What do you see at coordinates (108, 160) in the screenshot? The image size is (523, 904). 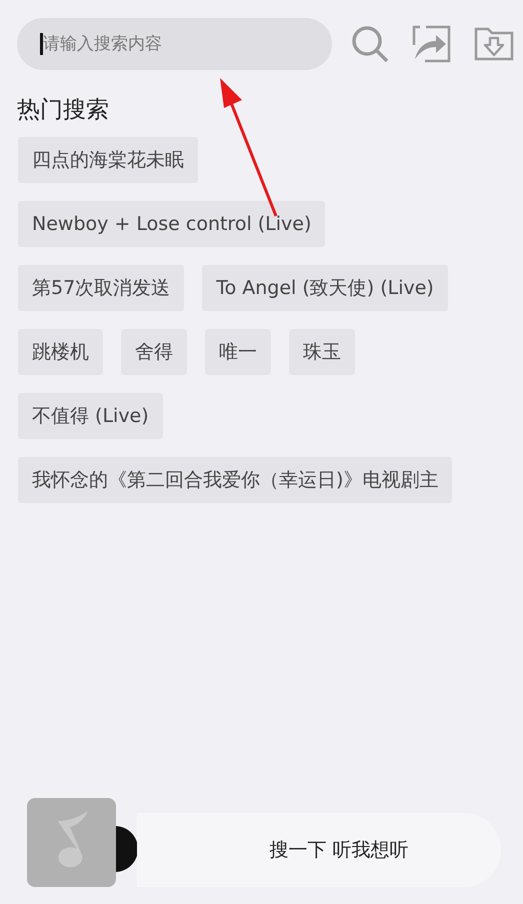 I see `search-tag: 四点的海棠花未眠` at bounding box center [108, 160].